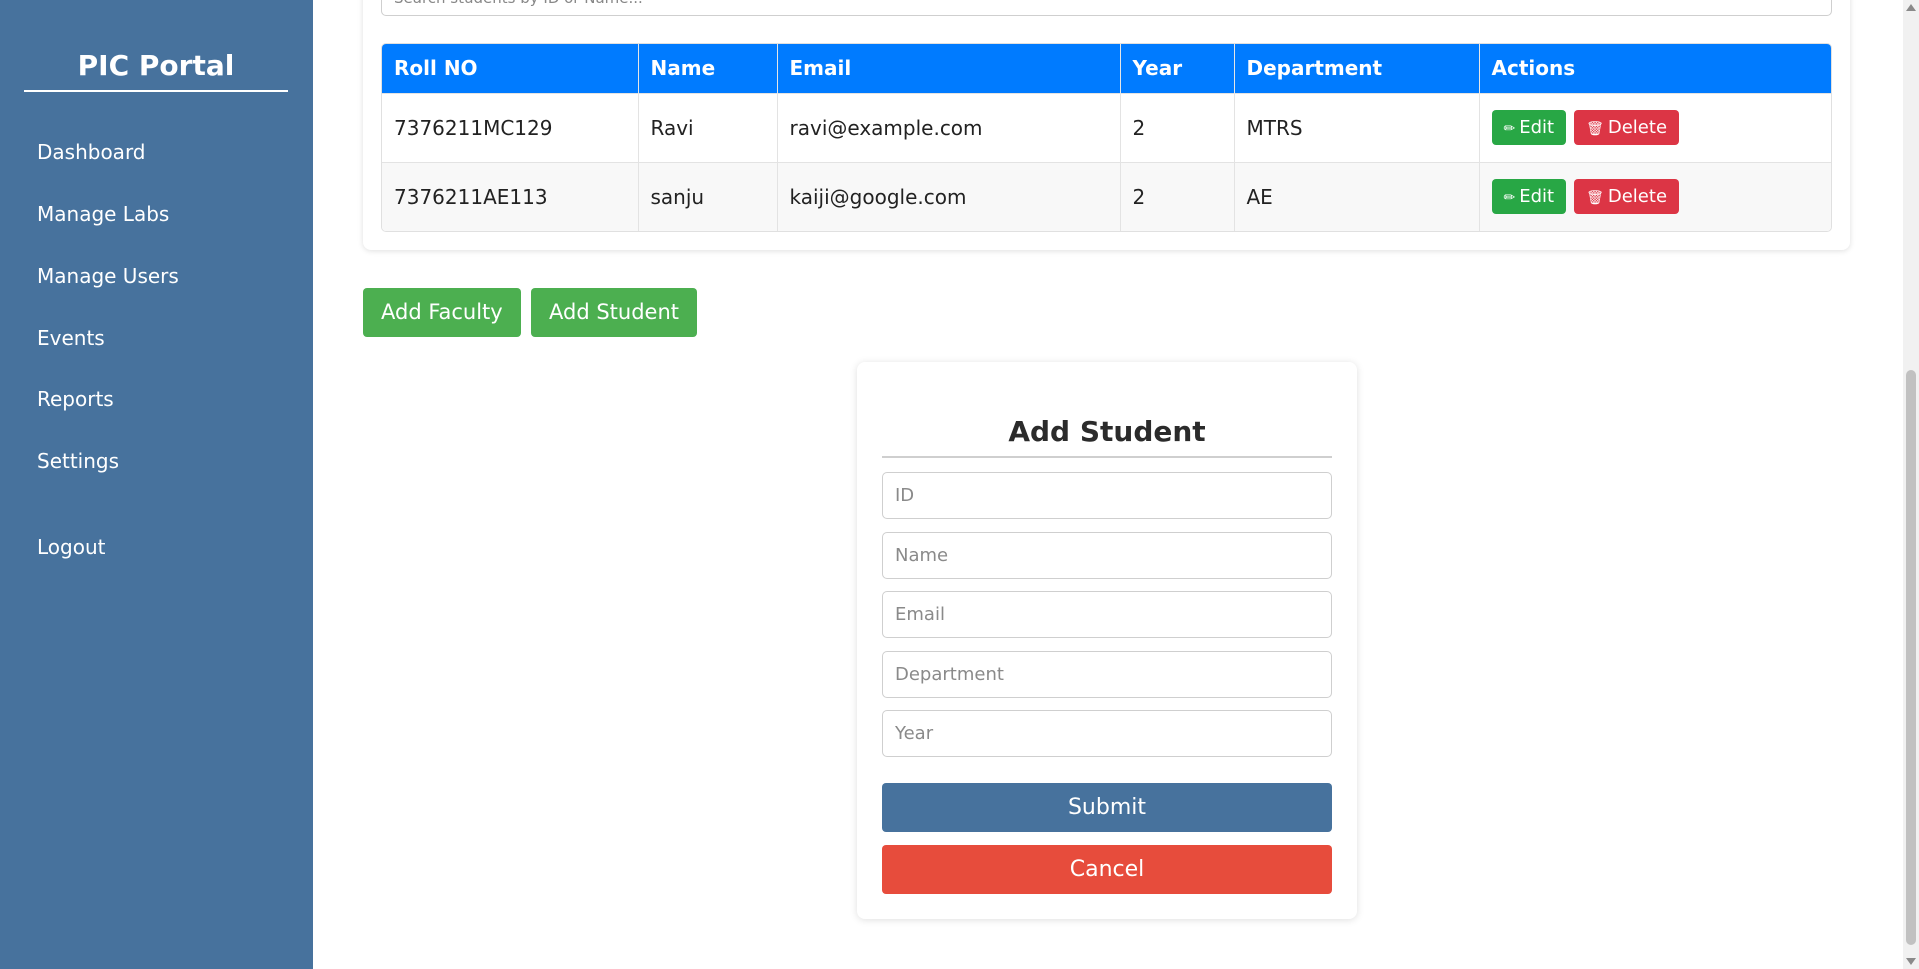  Describe the element at coordinates (156, 68) in the screenshot. I see `brand-title: PIC Portal` at that location.